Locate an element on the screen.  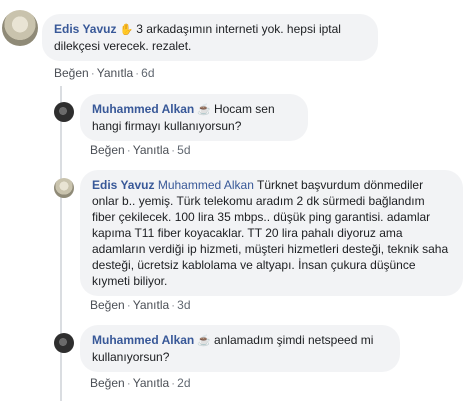
mention-link: Muhammed Alkan is located at coordinates (206, 185).